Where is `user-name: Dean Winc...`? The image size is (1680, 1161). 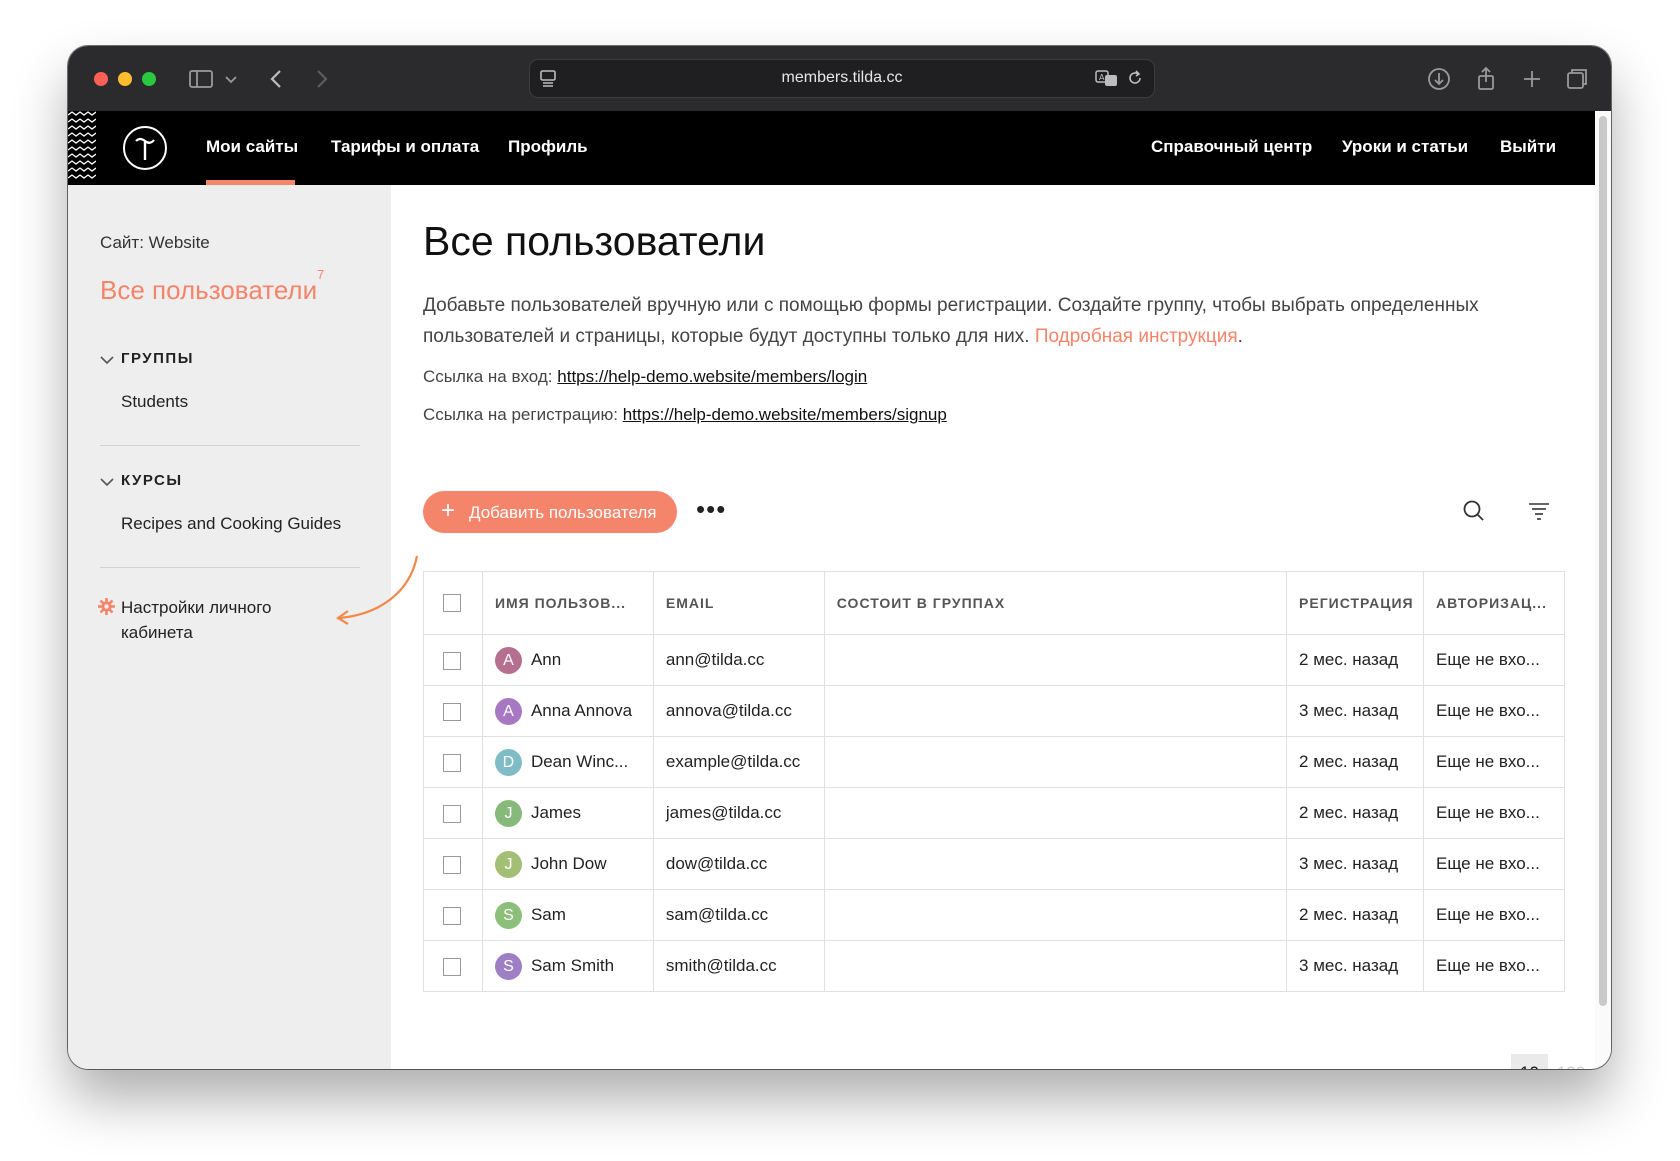 user-name: Dean Winc... is located at coordinates (579, 760).